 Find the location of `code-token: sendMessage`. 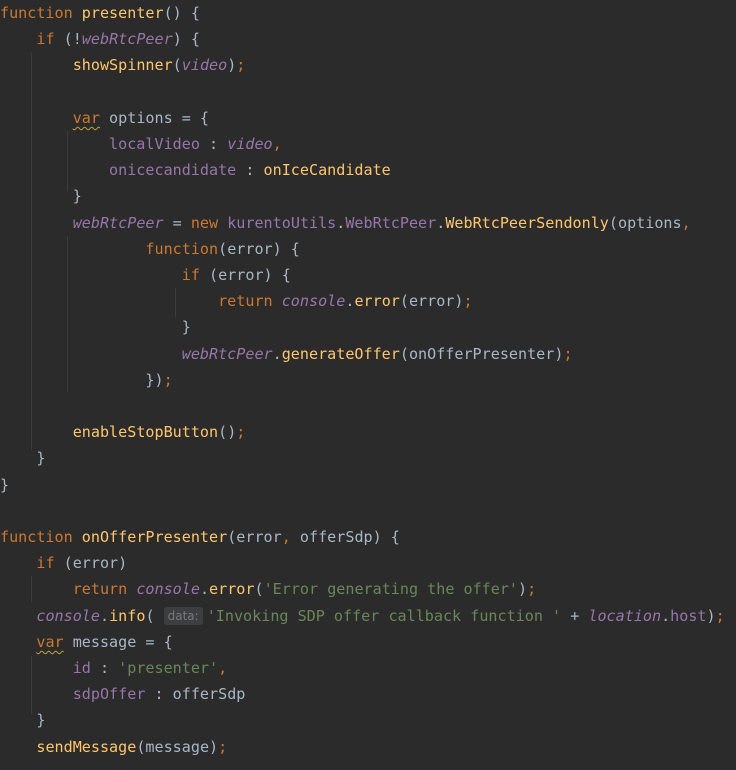

code-token: sendMessage is located at coordinates (86, 746).